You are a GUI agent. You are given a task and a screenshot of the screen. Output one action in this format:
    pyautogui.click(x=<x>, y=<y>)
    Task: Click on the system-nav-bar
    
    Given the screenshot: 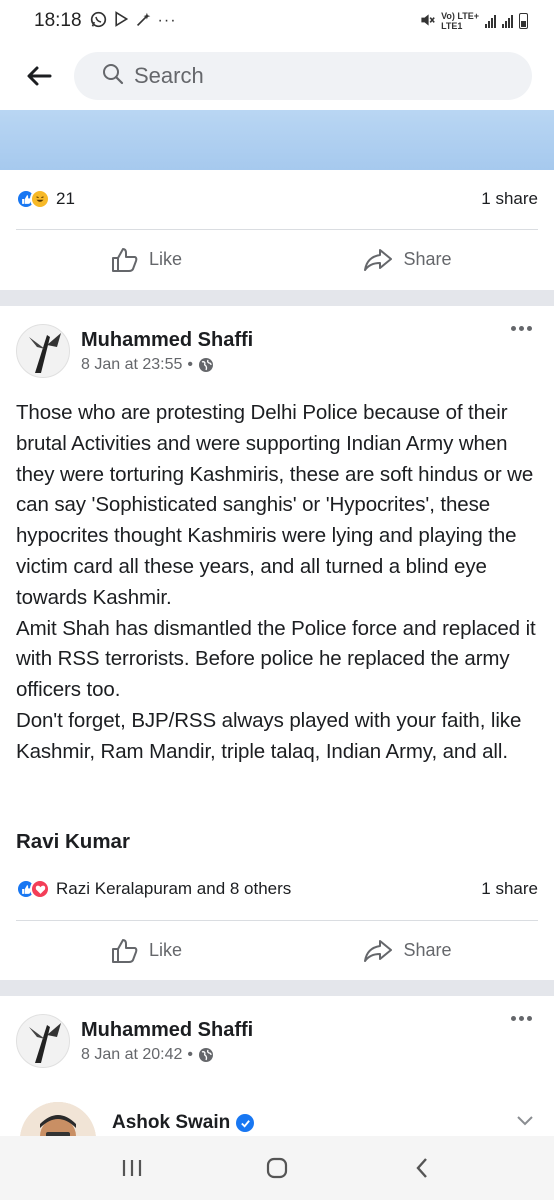 What is the action you would take?
    pyautogui.click(x=277, y=1168)
    